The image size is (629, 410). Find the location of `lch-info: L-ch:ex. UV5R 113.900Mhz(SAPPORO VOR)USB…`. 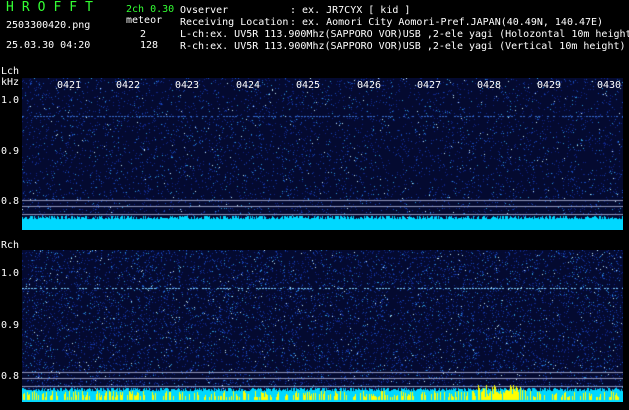

lch-info: L-ch:ex. UV5R 113.900Mhz(SAPPORO VOR)USB… is located at coordinates (404, 34).